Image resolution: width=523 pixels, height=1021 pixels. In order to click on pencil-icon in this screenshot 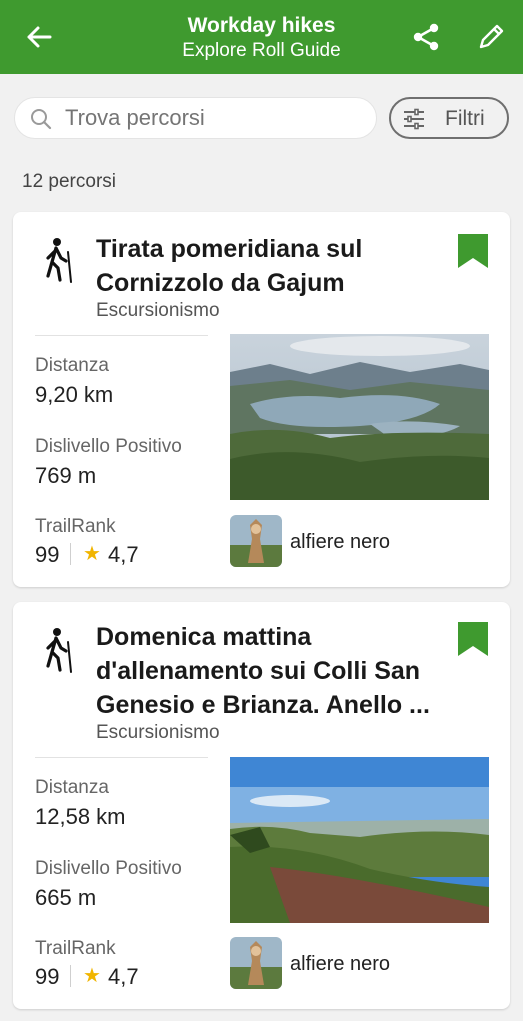, I will do `click(491, 36)`.